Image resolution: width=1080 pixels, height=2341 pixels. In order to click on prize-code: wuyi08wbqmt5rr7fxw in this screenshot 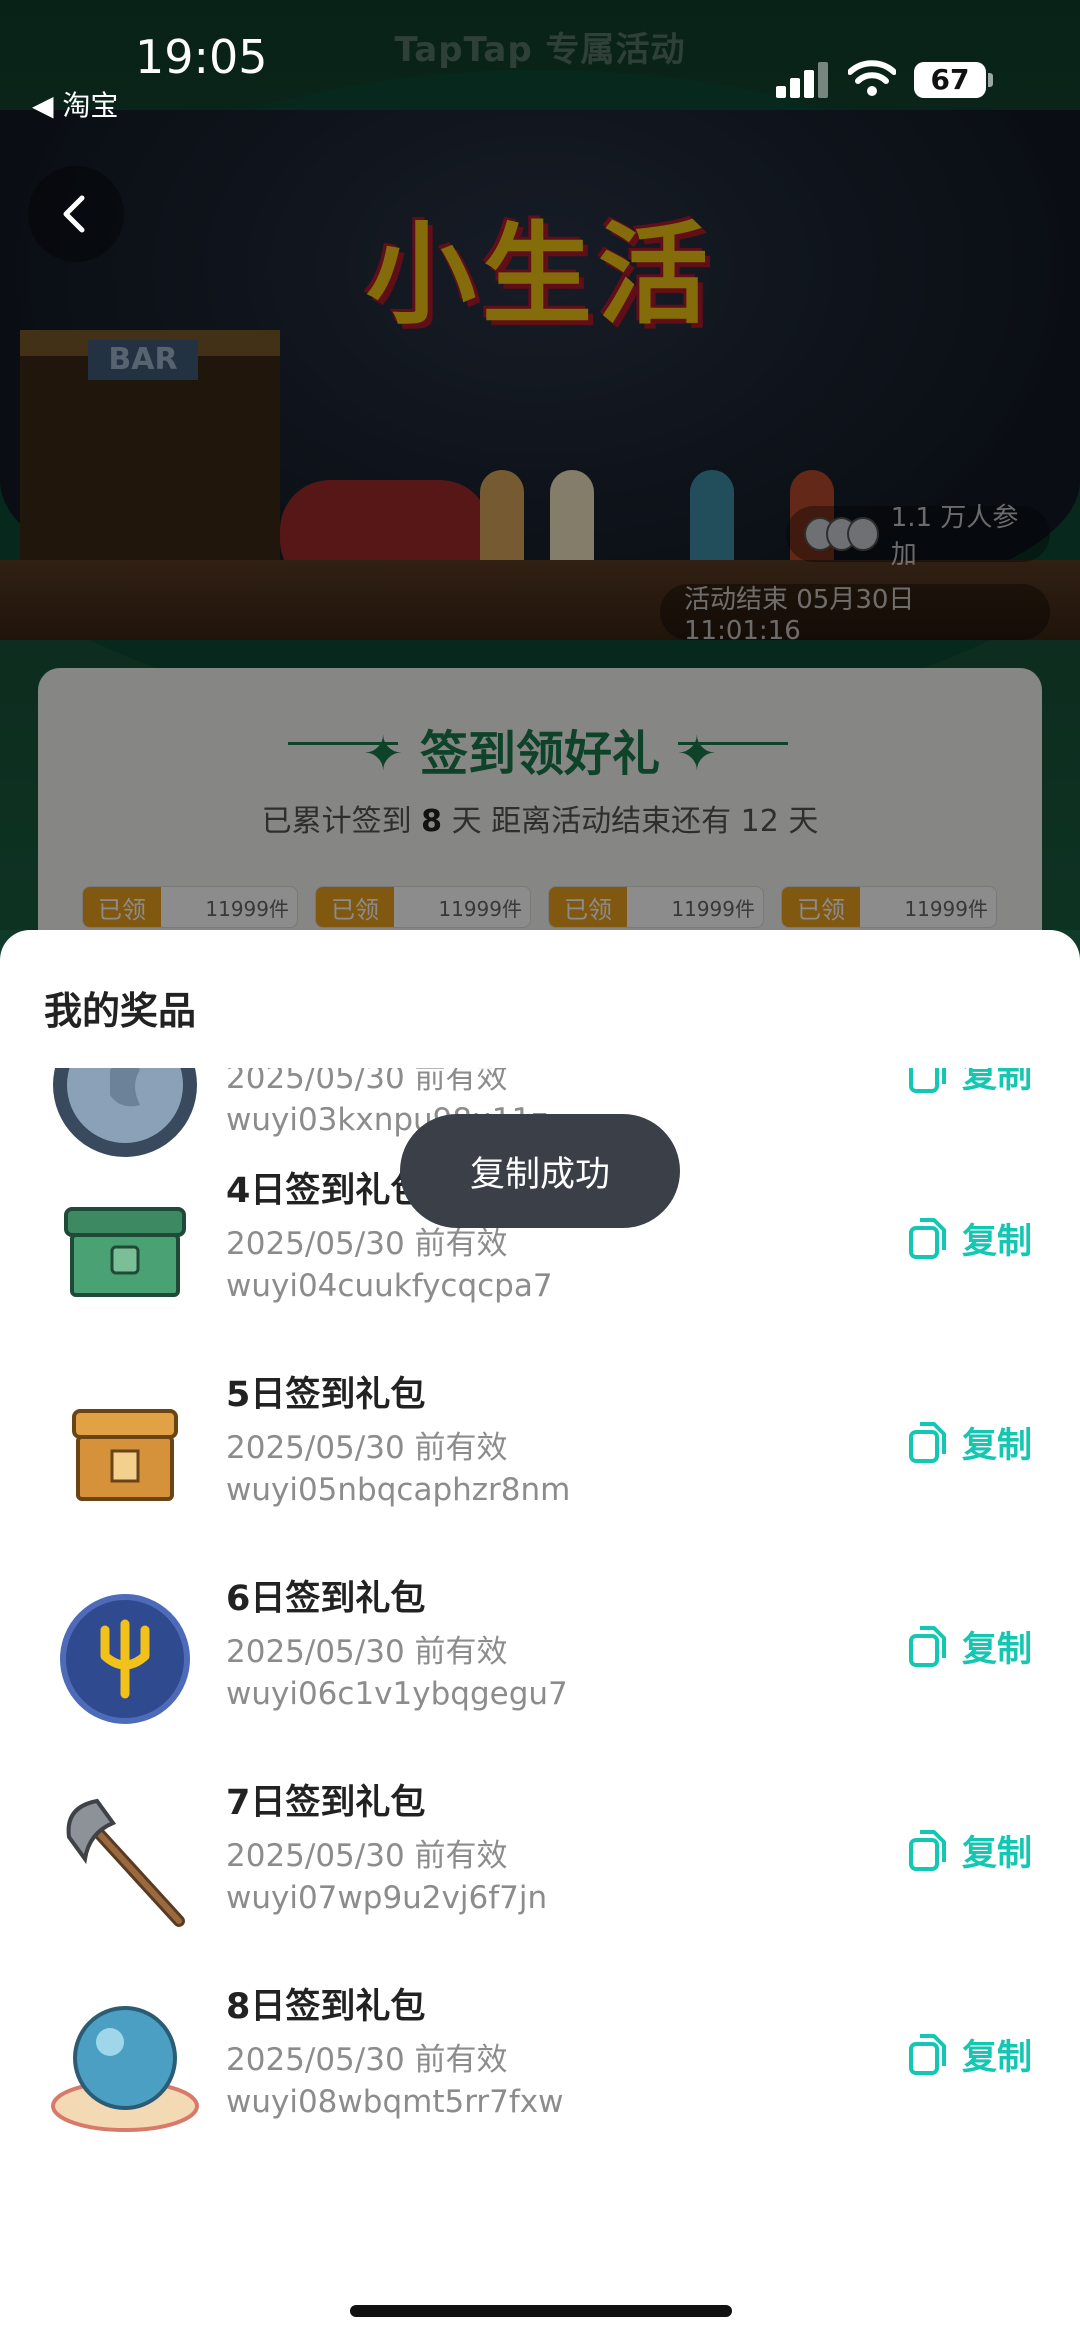, I will do `click(395, 2102)`.